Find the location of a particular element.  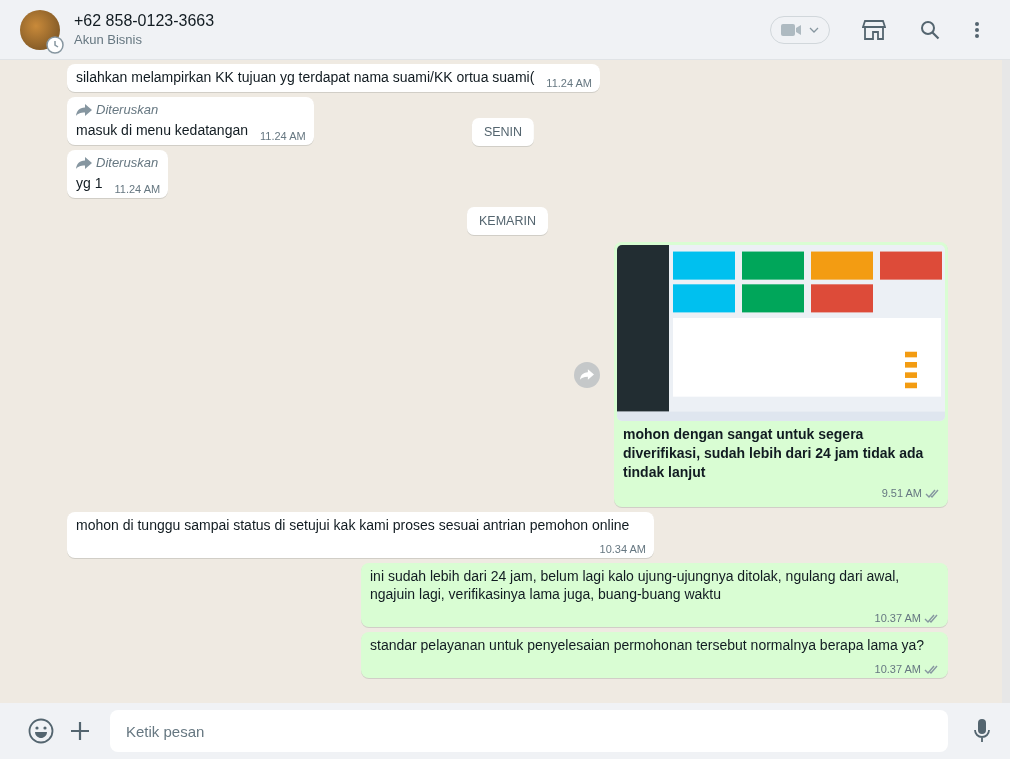

message-text: standar pelayanan untuk penyelesaian permohonan tersebut normalnya berapa lama ya? is located at coordinates (647, 645).